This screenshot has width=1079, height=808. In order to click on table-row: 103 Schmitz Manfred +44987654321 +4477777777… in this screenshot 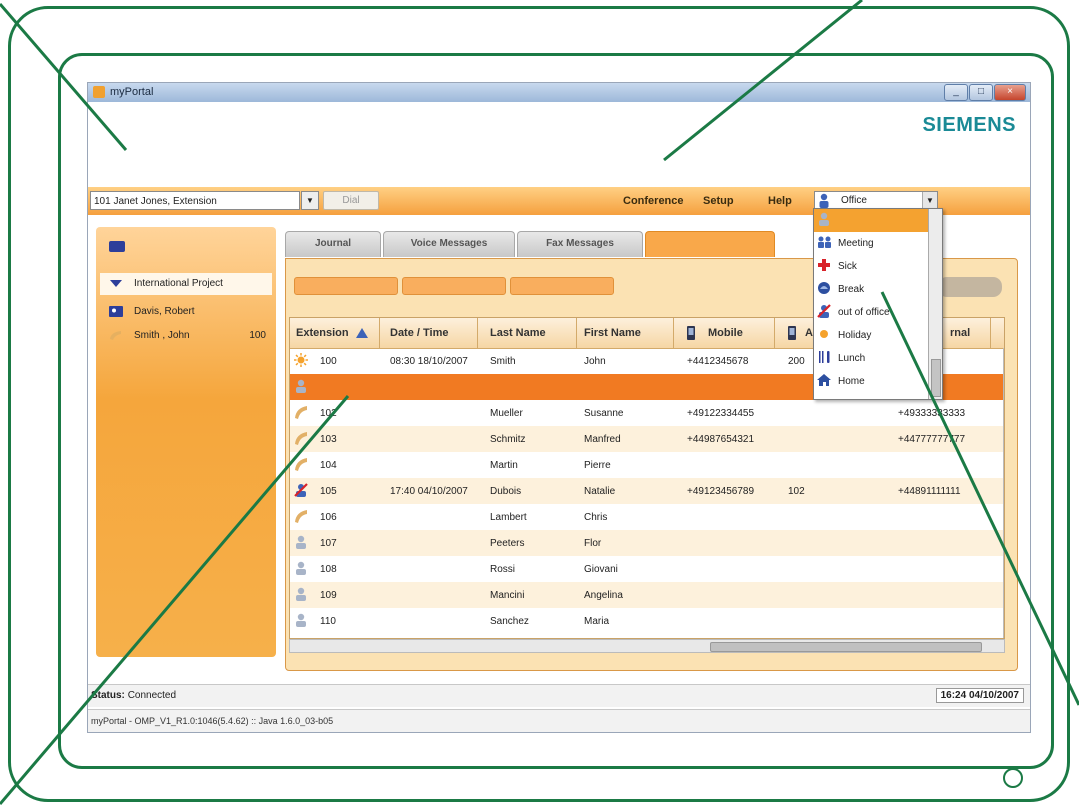, I will do `click(647, 439)`.